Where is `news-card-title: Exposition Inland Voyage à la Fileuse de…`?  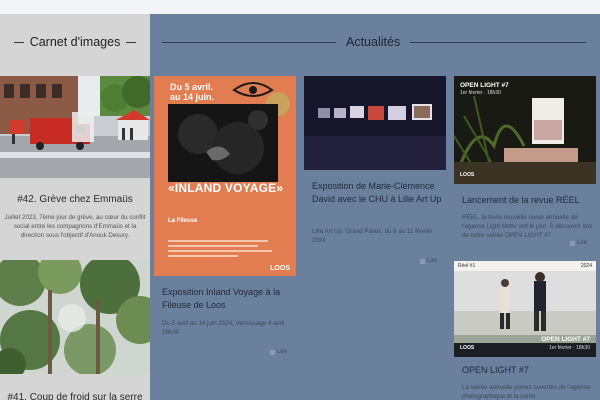
news-card-title: Exposition Inland Voyage à la Fileuse de… is located at coordinates (228, 299).